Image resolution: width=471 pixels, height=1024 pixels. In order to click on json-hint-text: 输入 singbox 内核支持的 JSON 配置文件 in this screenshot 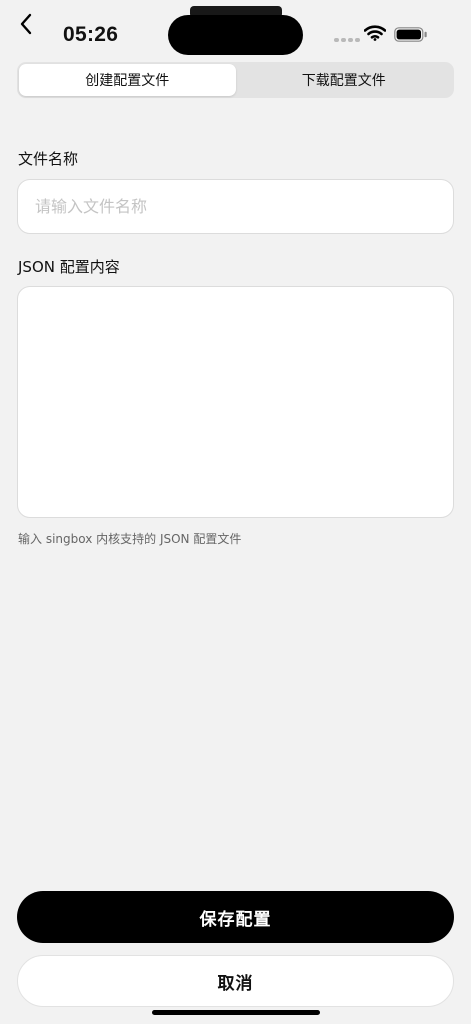, I will do `click(130, 539)`.